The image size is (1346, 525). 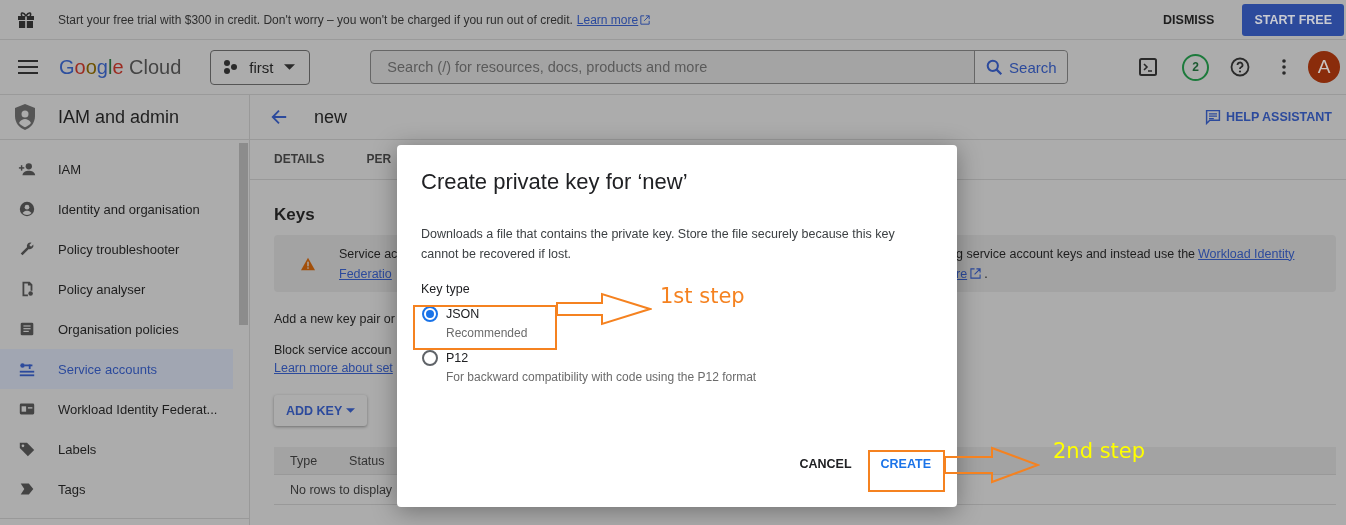 What do you see at coordinates (27, 449) in the screenshot?
I see `tag-icon` at bounding box center [27, 449].